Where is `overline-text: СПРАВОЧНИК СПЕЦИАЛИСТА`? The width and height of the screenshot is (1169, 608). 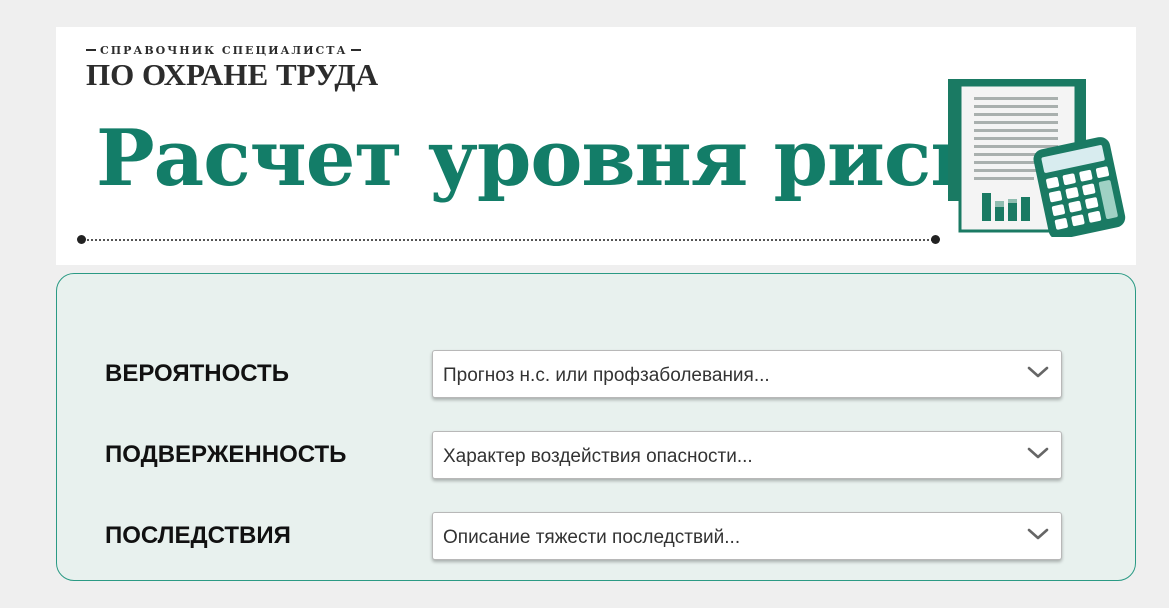
overline-text: СПРАВОЧНИК СПЕЦИАЛИСТА is located at coordinates (224, 50).